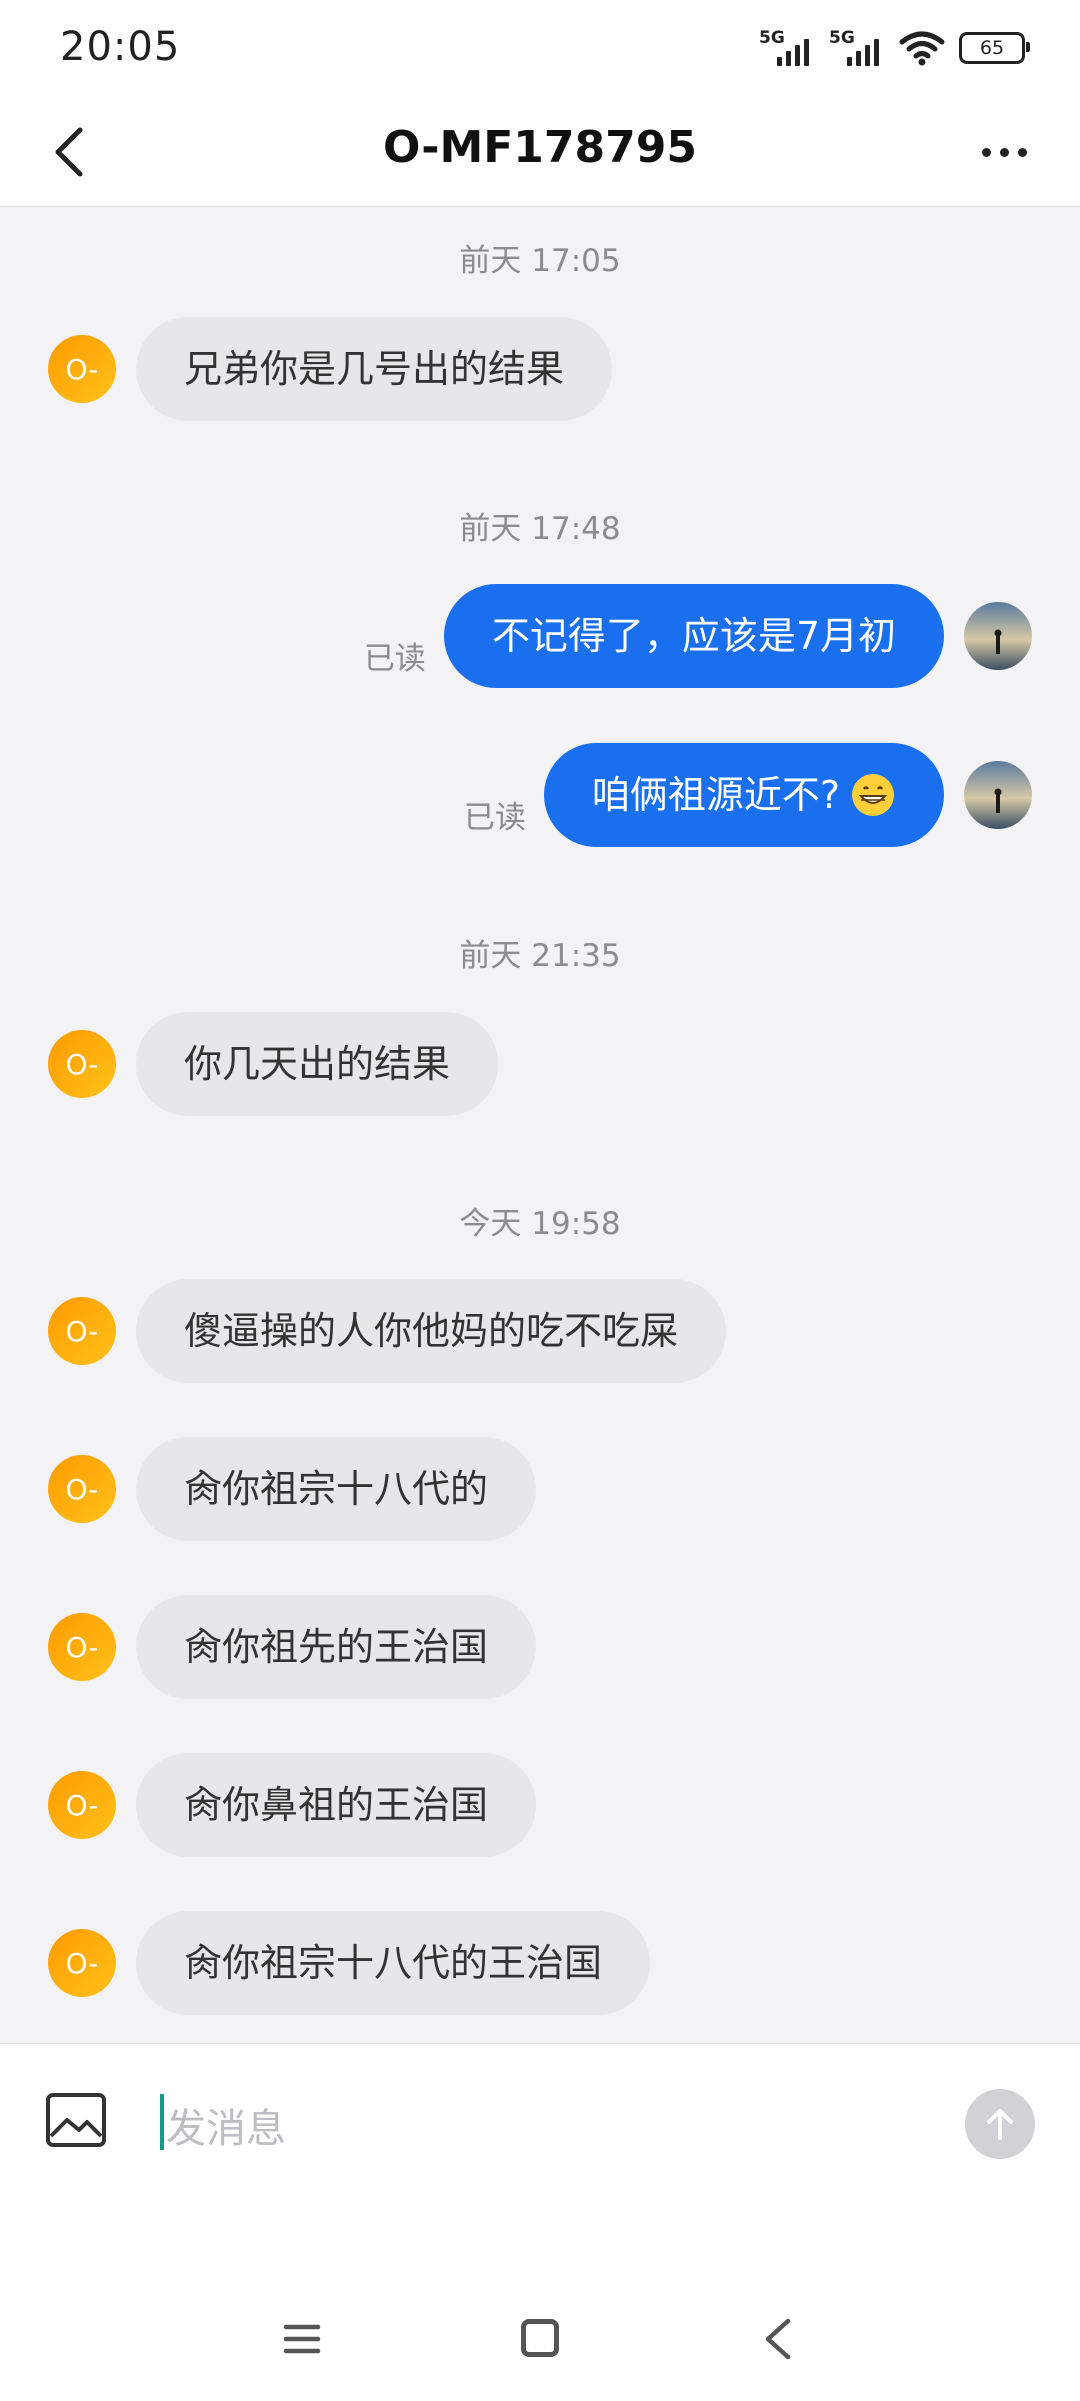 This screenshot has width=1080, height=2401. I want to click on message-bubble: 兄弟你是几号出的结果, so click(374, 369).